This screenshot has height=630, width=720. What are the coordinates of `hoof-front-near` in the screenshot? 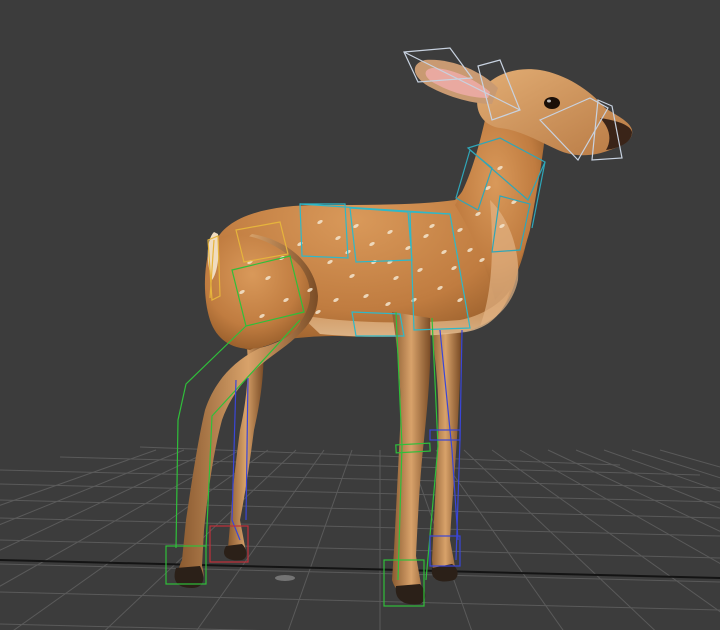 It's located at (410, 594).